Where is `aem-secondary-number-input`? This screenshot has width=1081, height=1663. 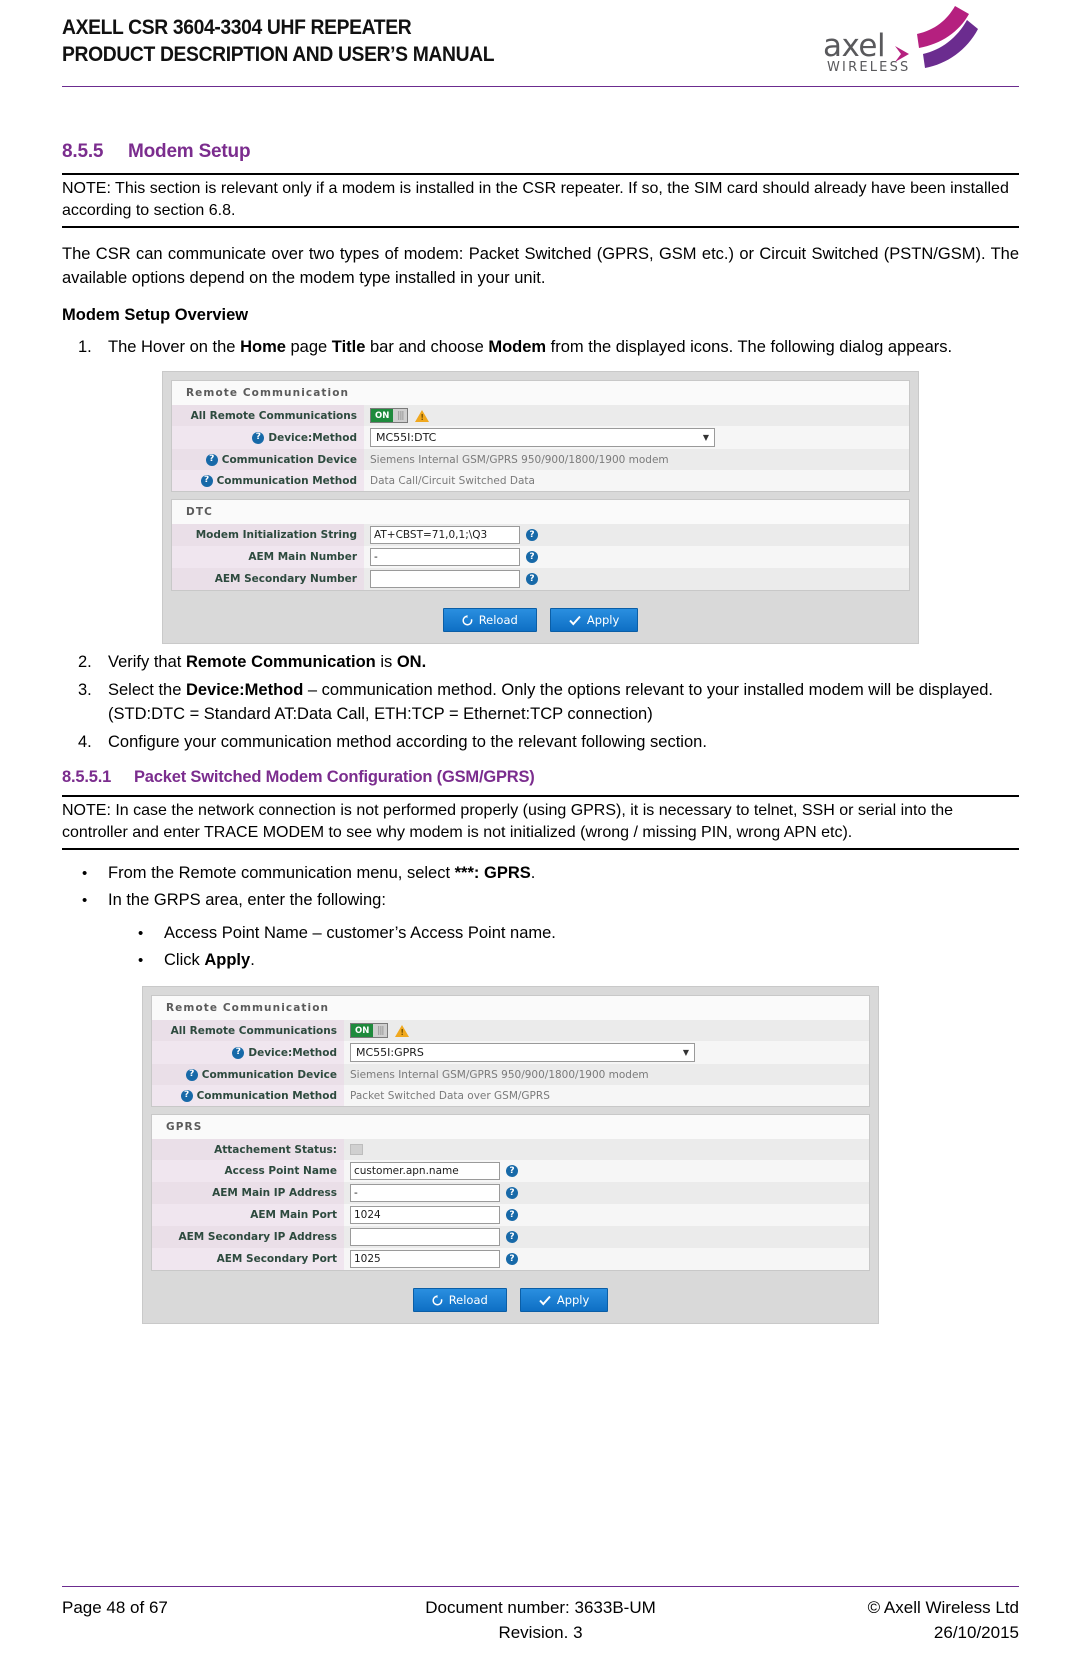
aem-secondary-number-input is located at coordinates (445, 579).